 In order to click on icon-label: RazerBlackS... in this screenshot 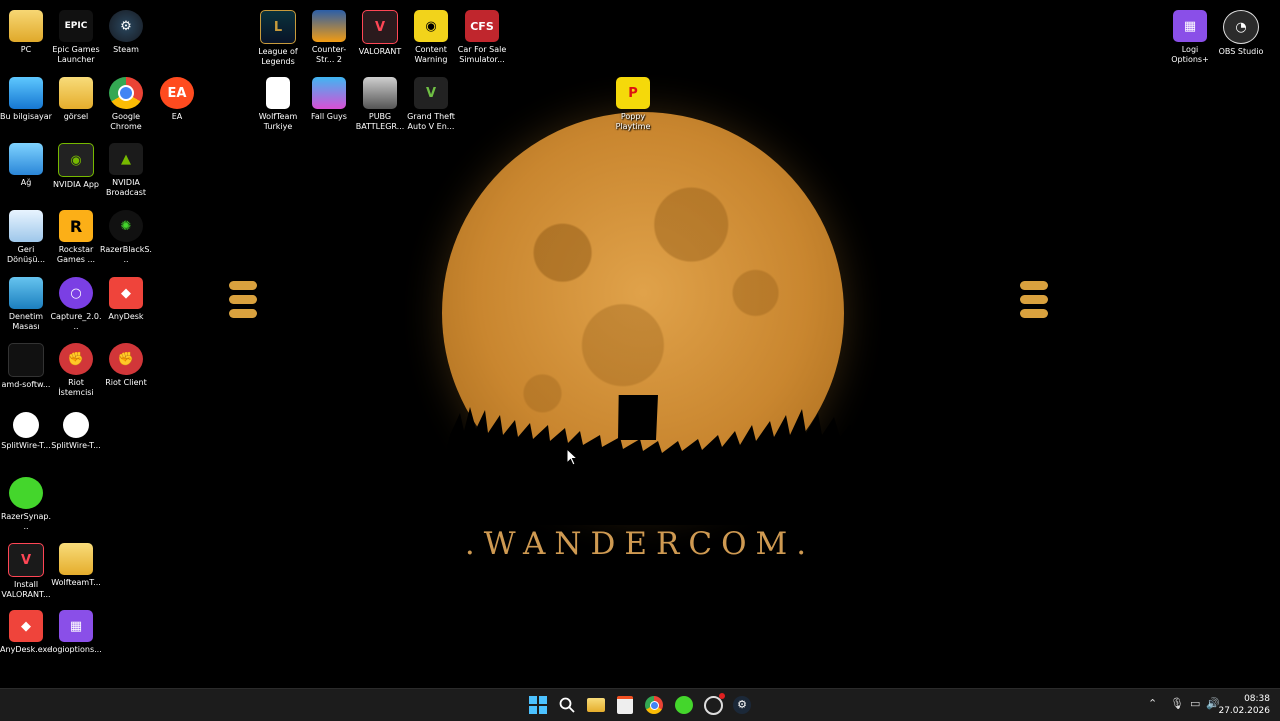, I will do `click(126, 254)`.